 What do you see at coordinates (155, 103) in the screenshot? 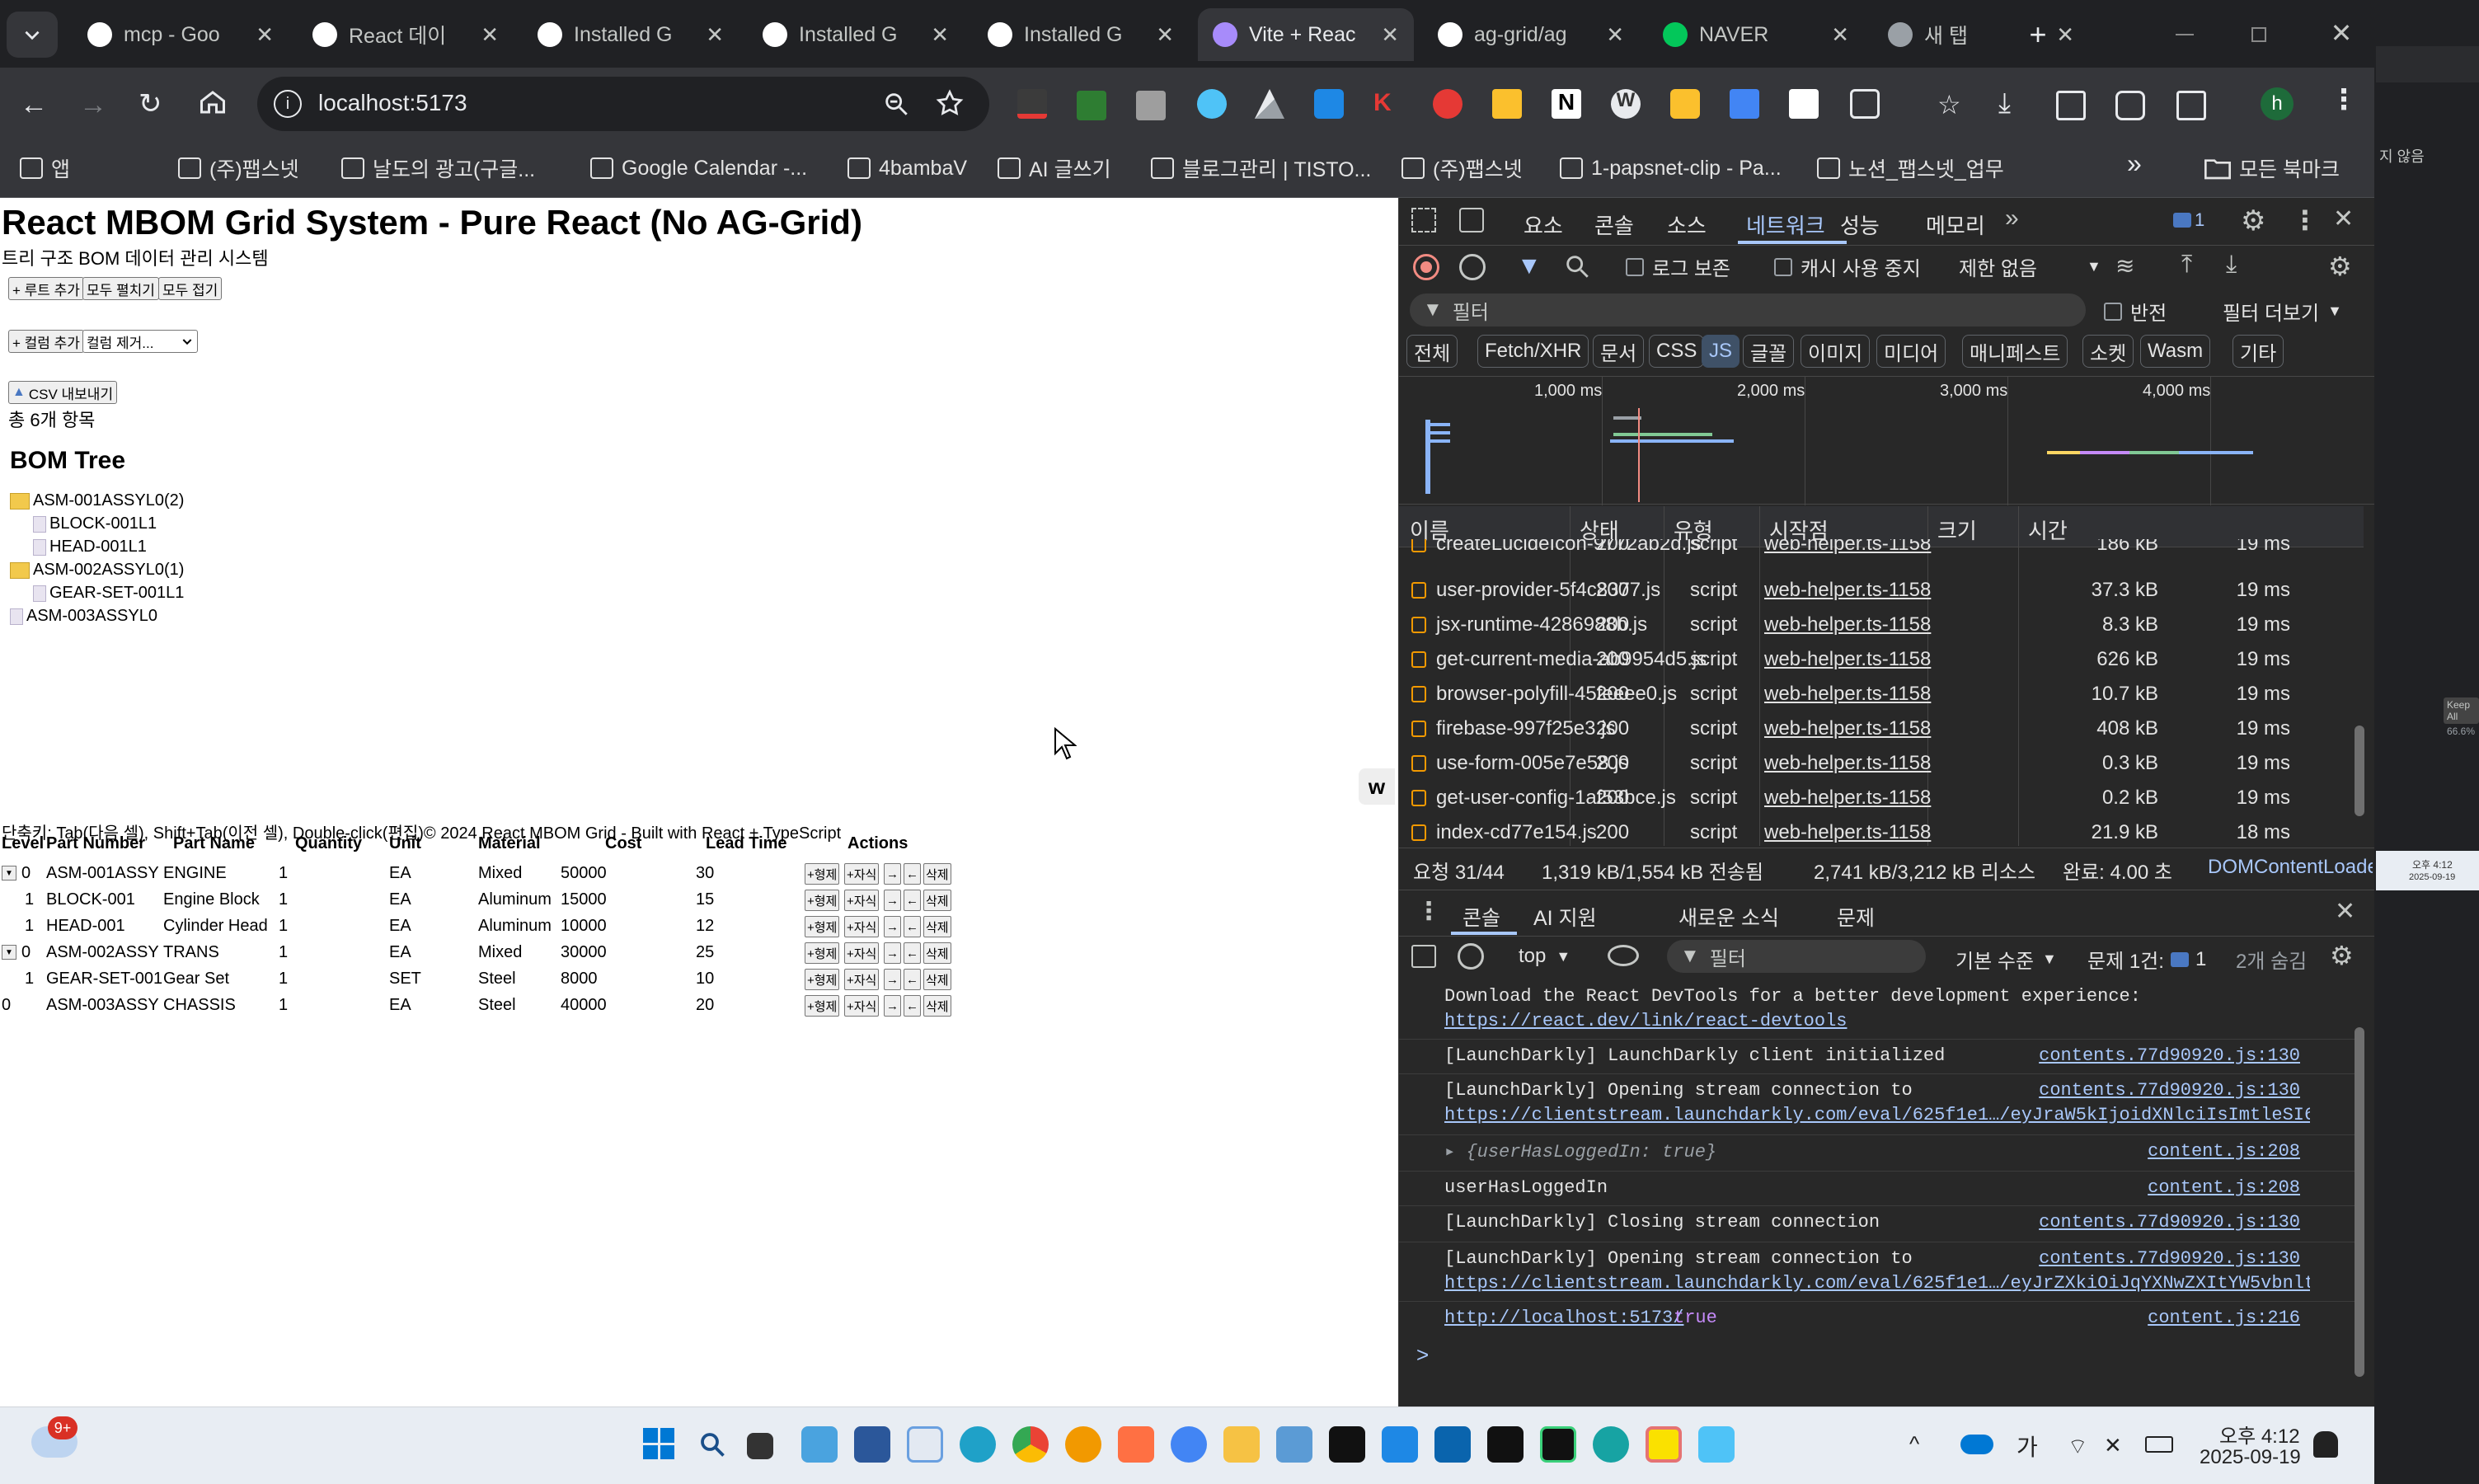
I see `reload-button: ↻` at bounding box center [155, 103].